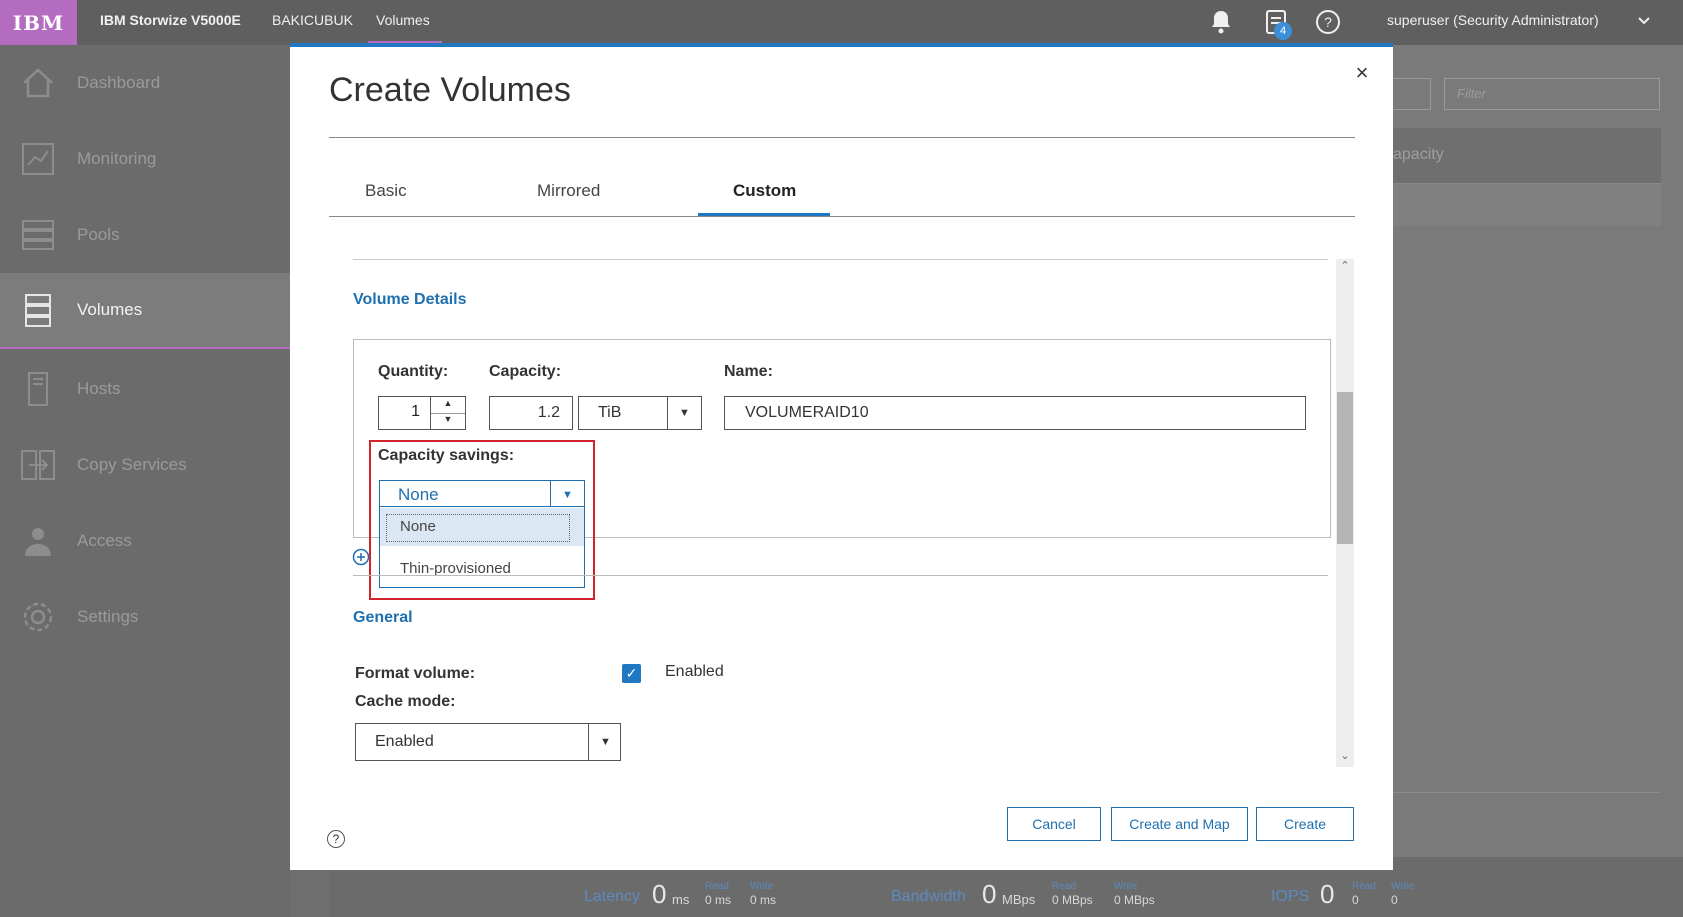  Describe the element at coordinates (482, 569) in the screenshot. I see `option-thin-provisioned: Thin-provisioned` at that location.